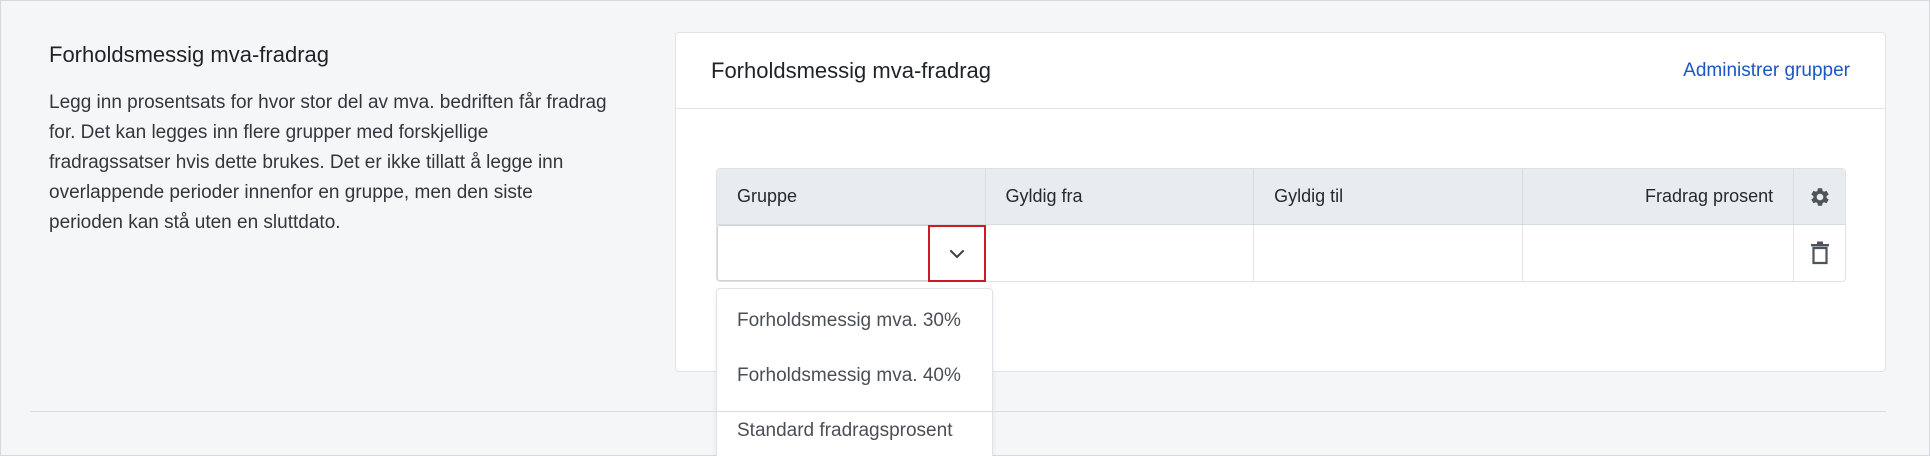 Image resolution: width=1930 pixels, height=456 pixels. Describe the element at coordinates (851, 196) in the screenshot. I see `column-header-group: Gruppe` at that location.